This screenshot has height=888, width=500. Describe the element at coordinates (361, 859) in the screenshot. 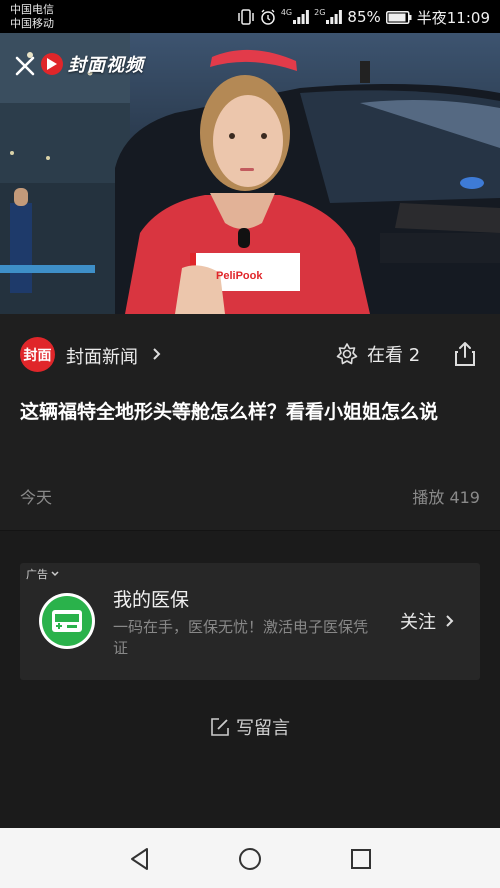

I see `recents-icon` at that location.